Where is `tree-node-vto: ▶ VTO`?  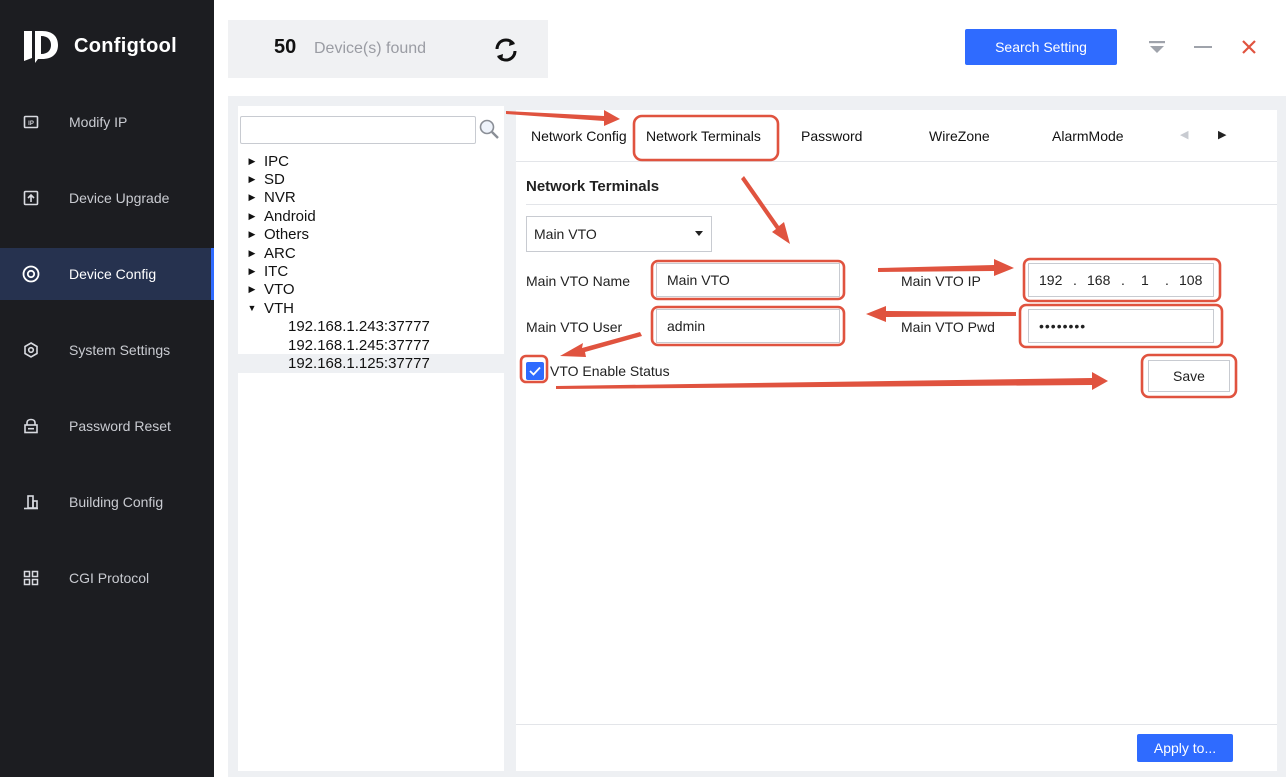 tree-node-vto: ▶ VTO is located at coordinates (371, 290).